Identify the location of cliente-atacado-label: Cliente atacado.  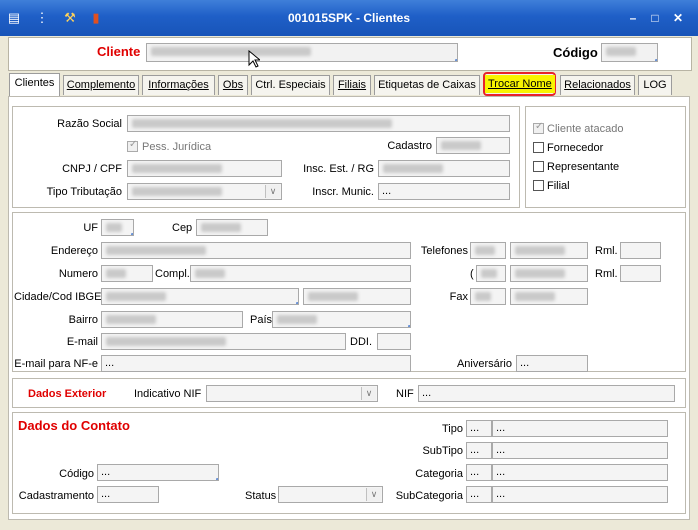
(585, 129).